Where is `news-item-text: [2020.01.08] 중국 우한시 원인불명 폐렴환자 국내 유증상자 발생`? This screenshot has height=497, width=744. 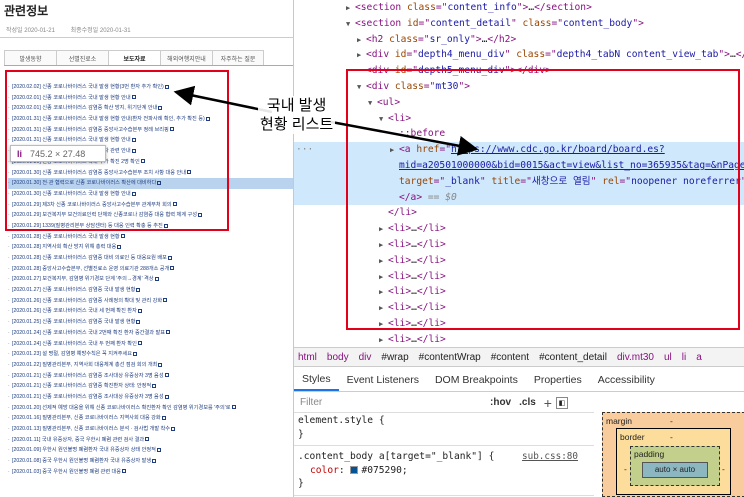
news-item-text: [2020.01.08] 중국 우한시 원인불명 폐렴환자 국내 유증상자 발생 is located at coordinates (81, 461).